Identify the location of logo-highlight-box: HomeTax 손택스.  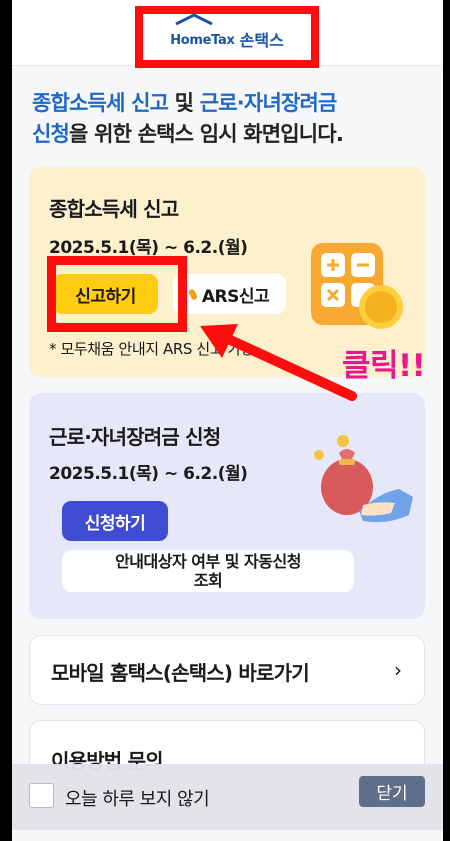
(227, 37).